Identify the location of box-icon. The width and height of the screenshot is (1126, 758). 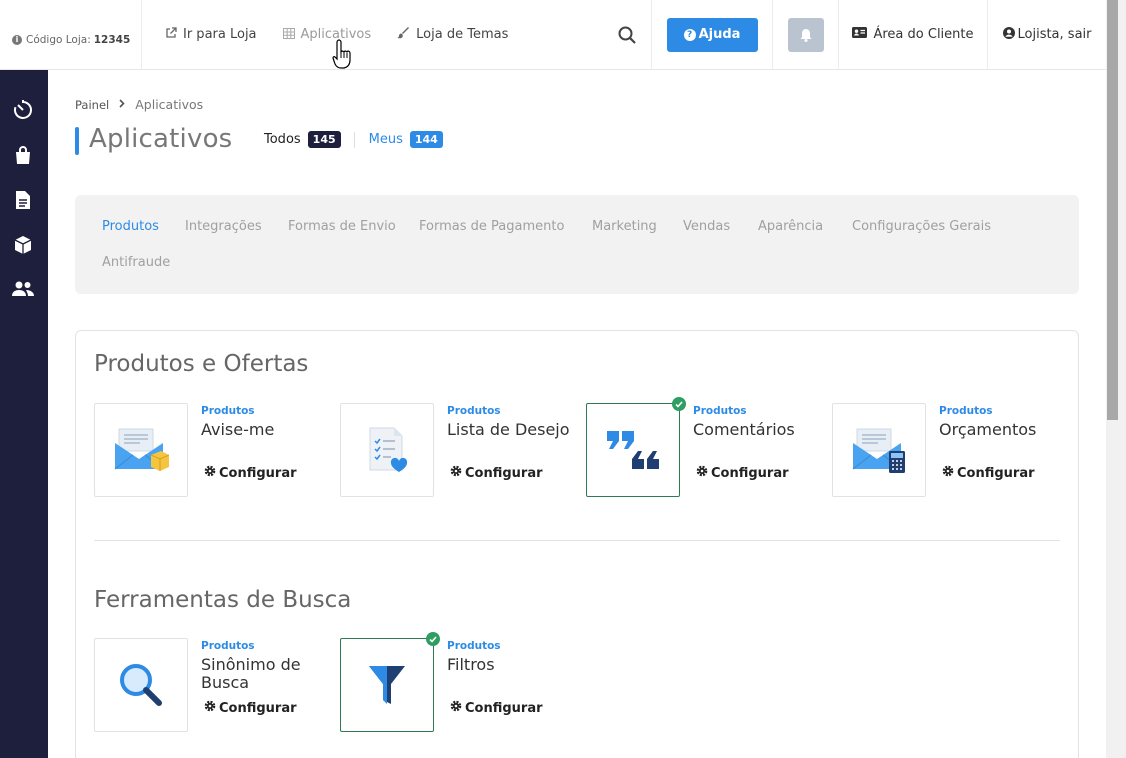
(23, 245).